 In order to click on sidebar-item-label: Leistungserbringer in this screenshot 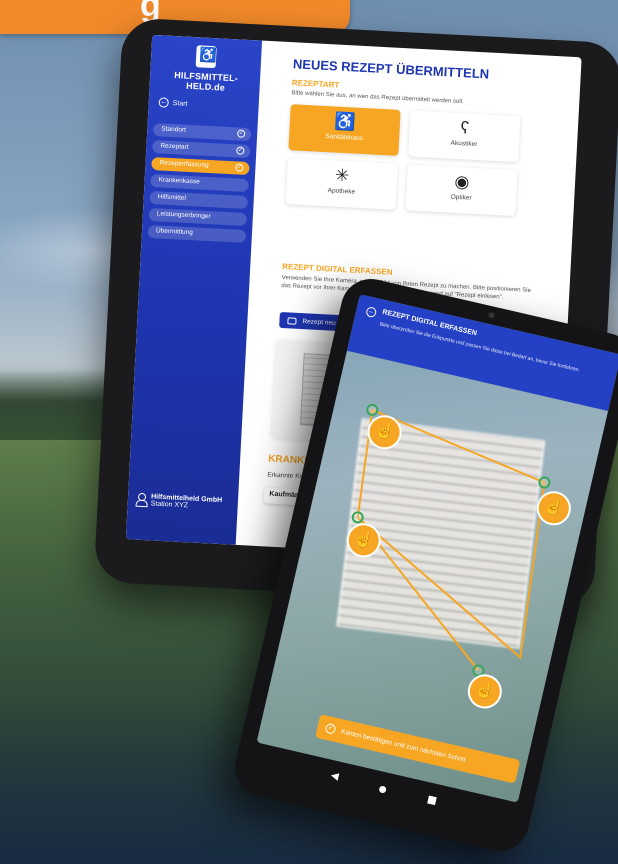, I will do `click(183, 215)`.